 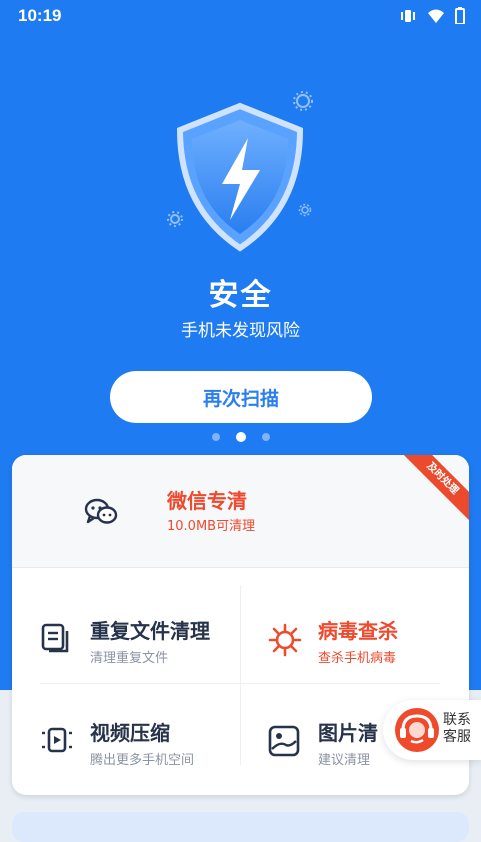 What do you see at coordinates (101, 514) in the screenshot?
I see `wechat-icon` at bounding box center [101, 514].